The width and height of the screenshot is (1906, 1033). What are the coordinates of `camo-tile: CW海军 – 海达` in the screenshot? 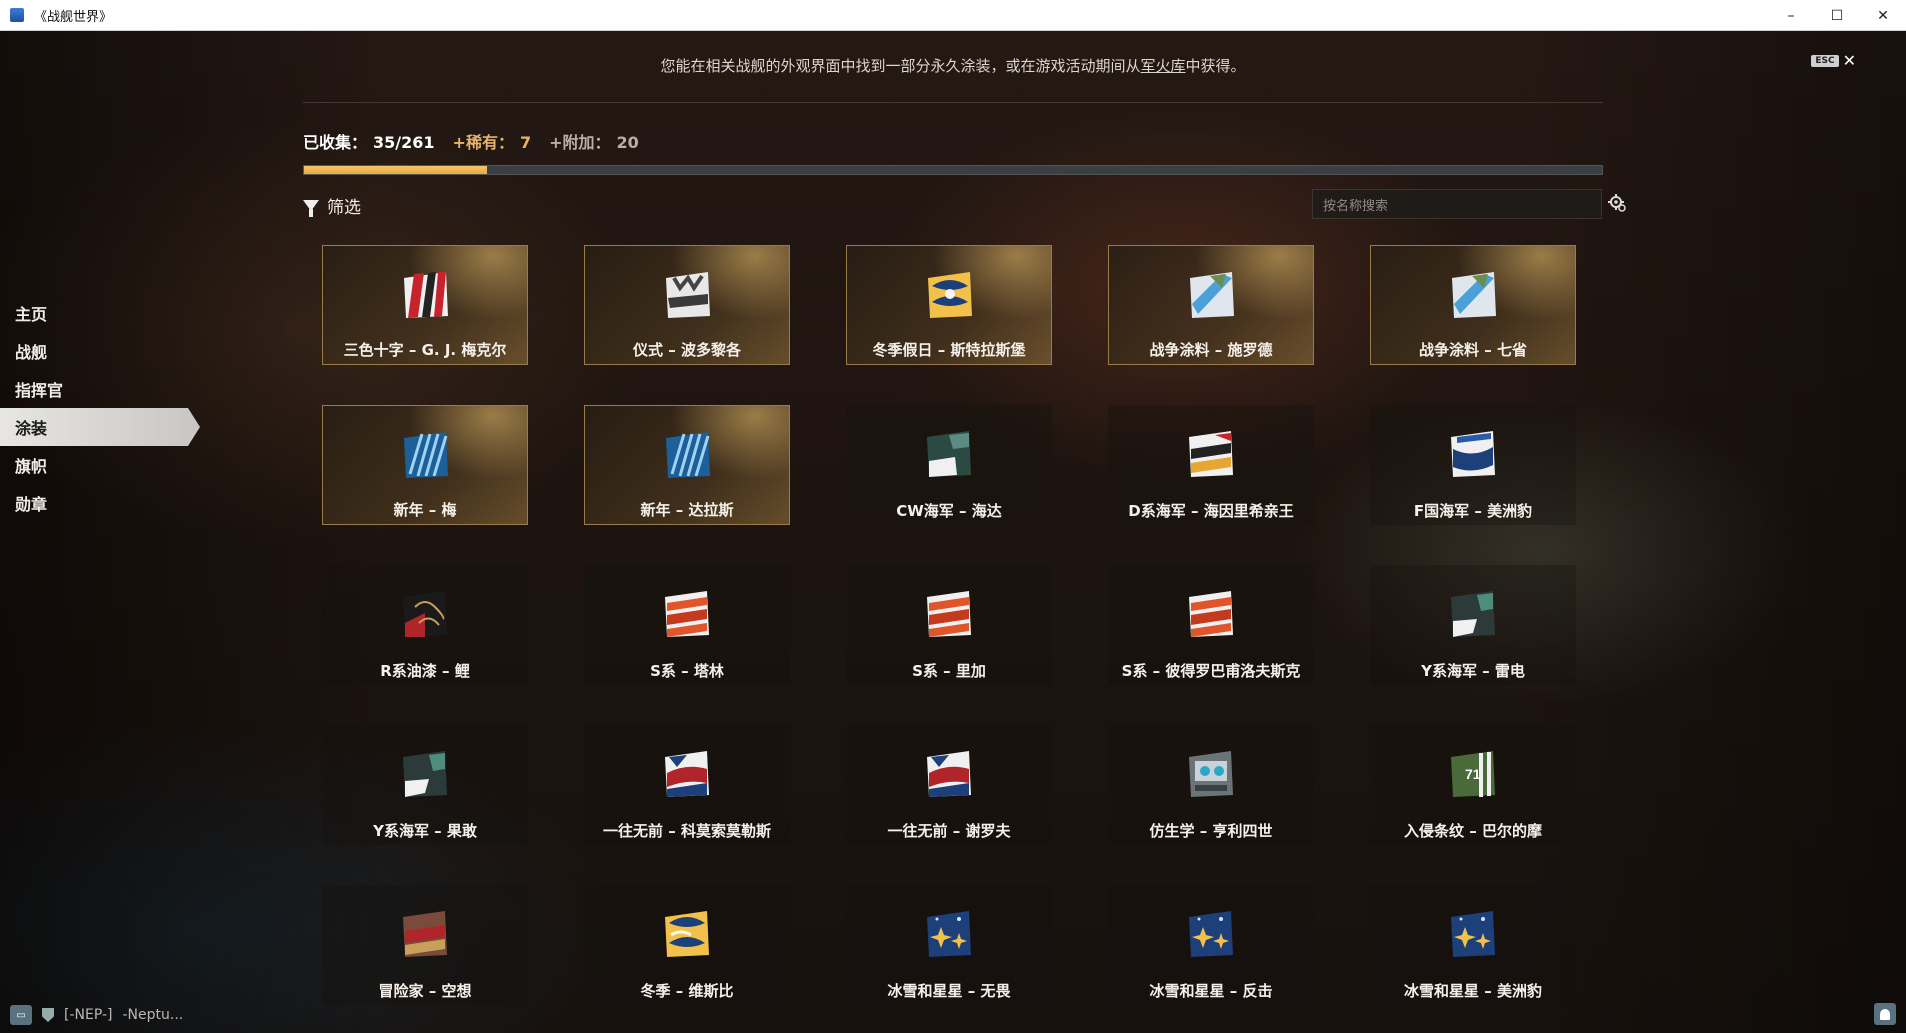 It's located at (949, 465).